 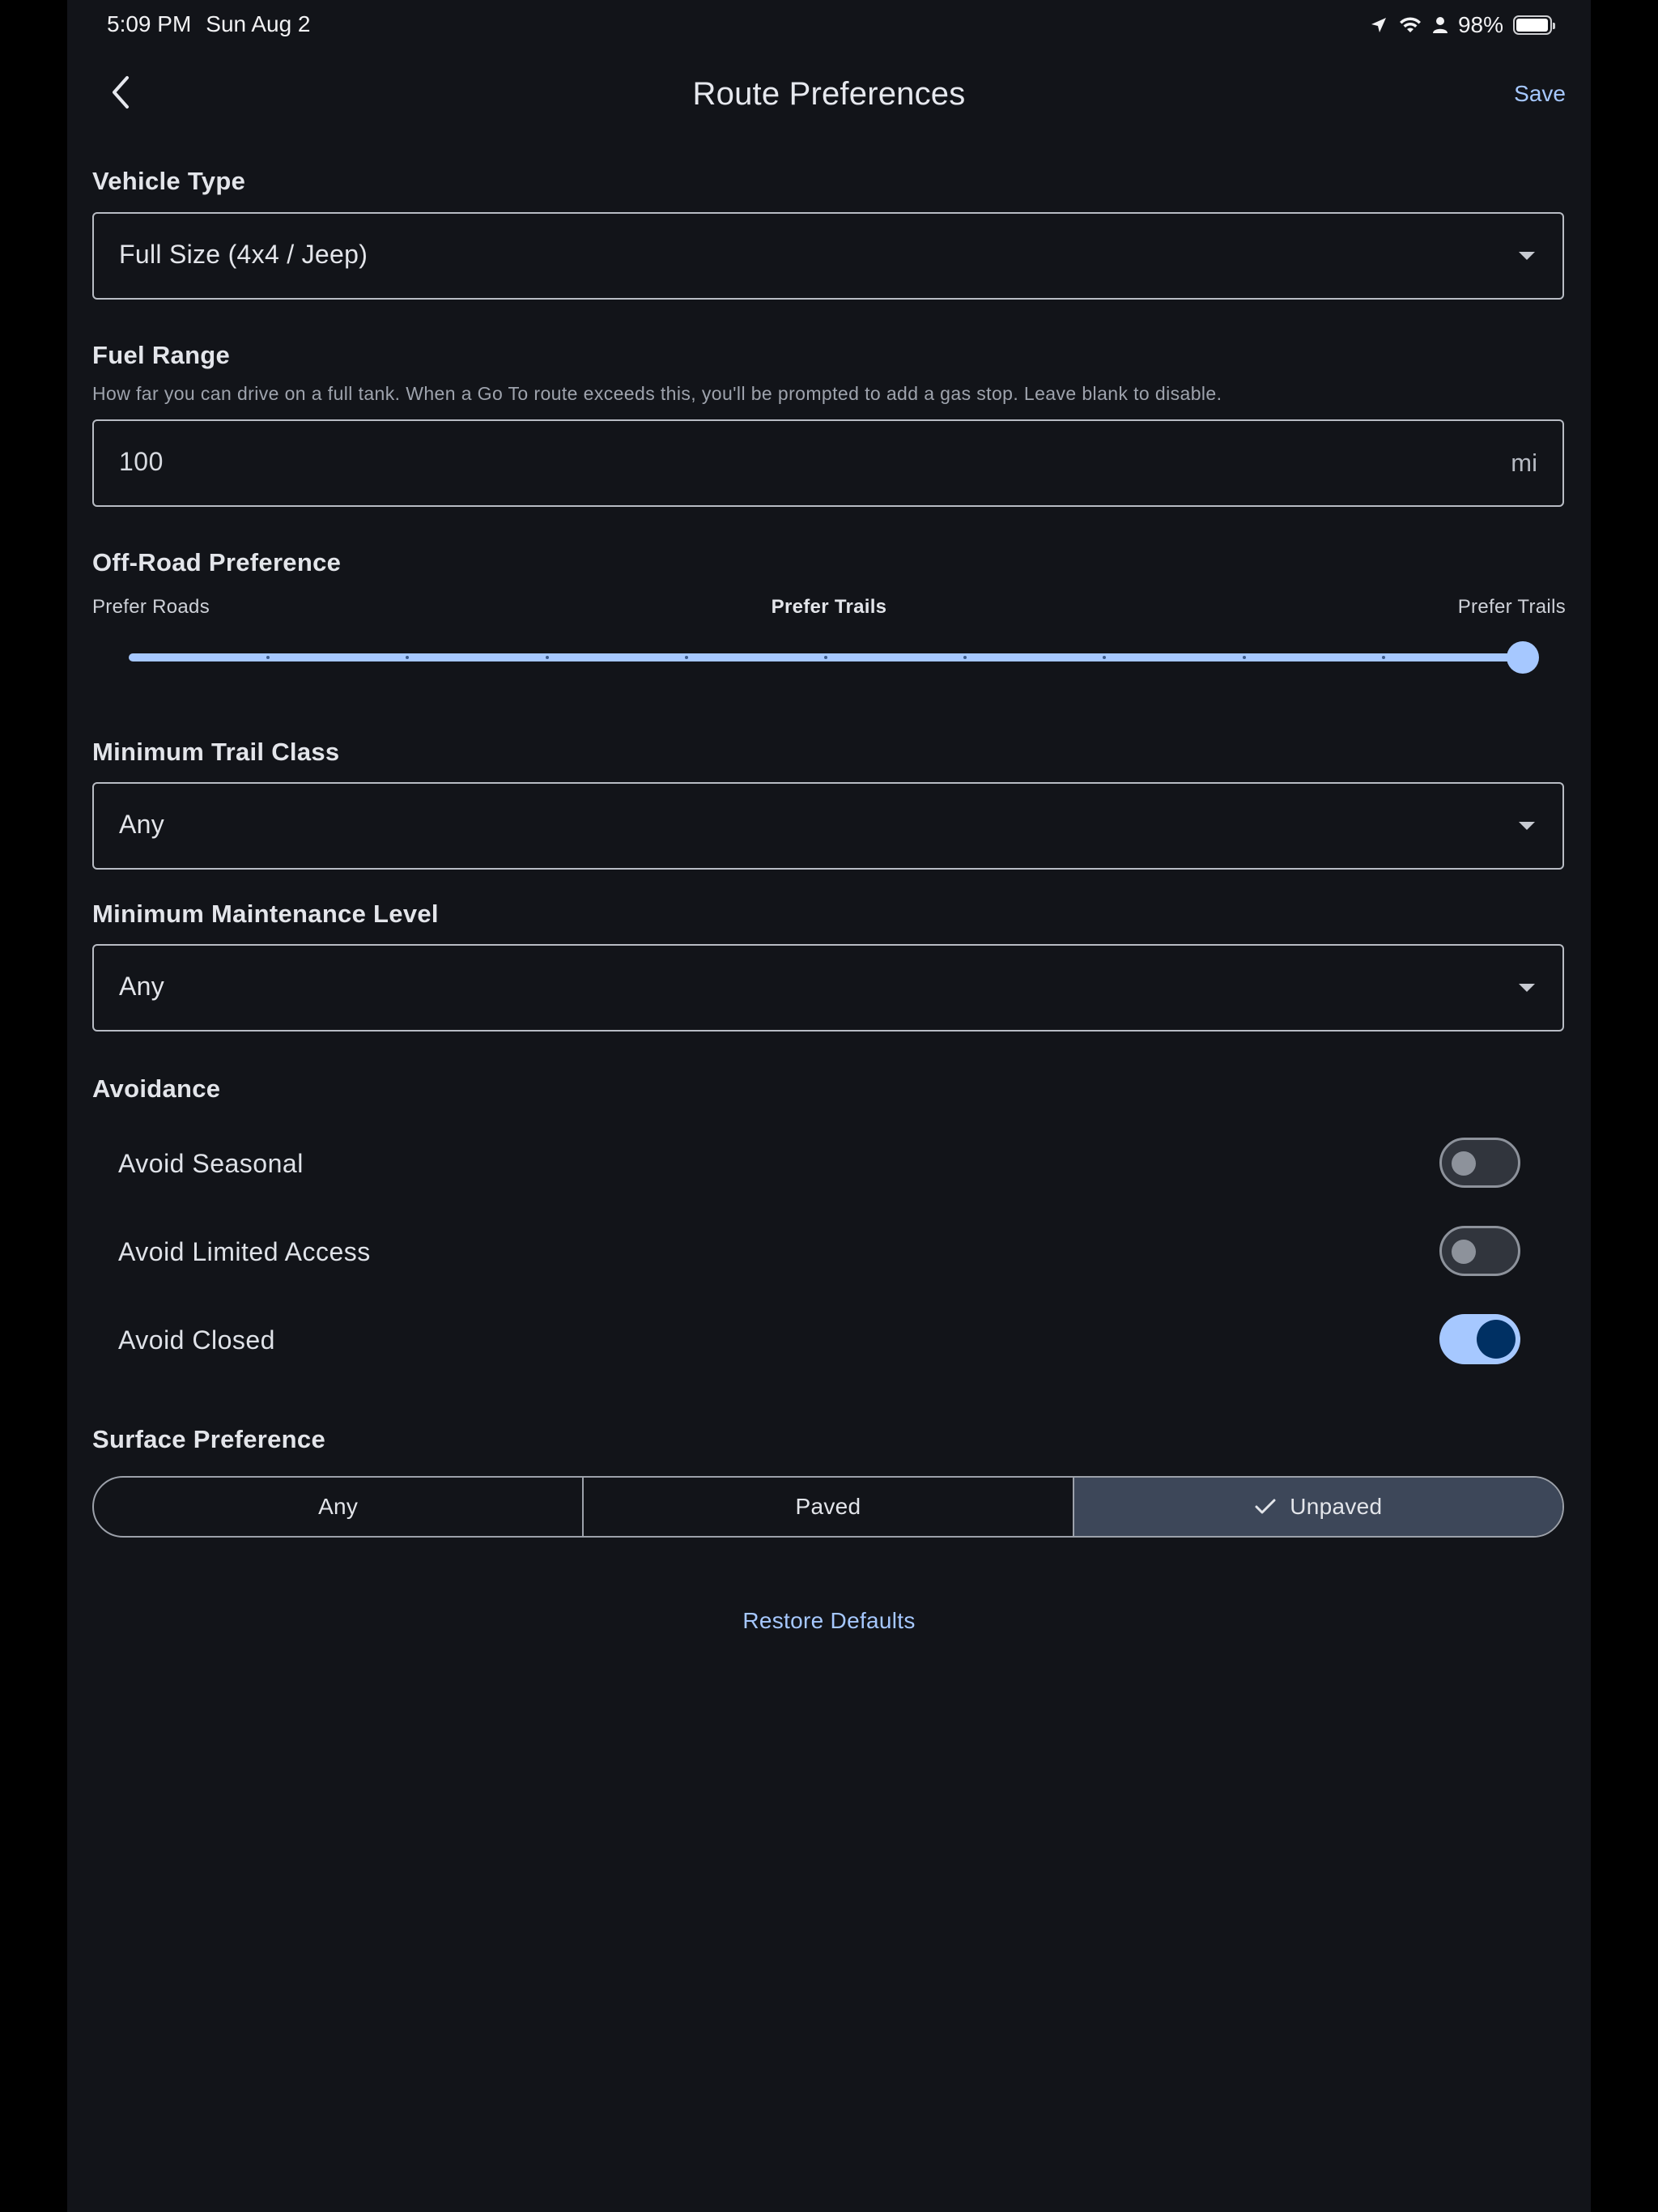 I want to click on off-road-preference-slider, so click(x=834, y=657).